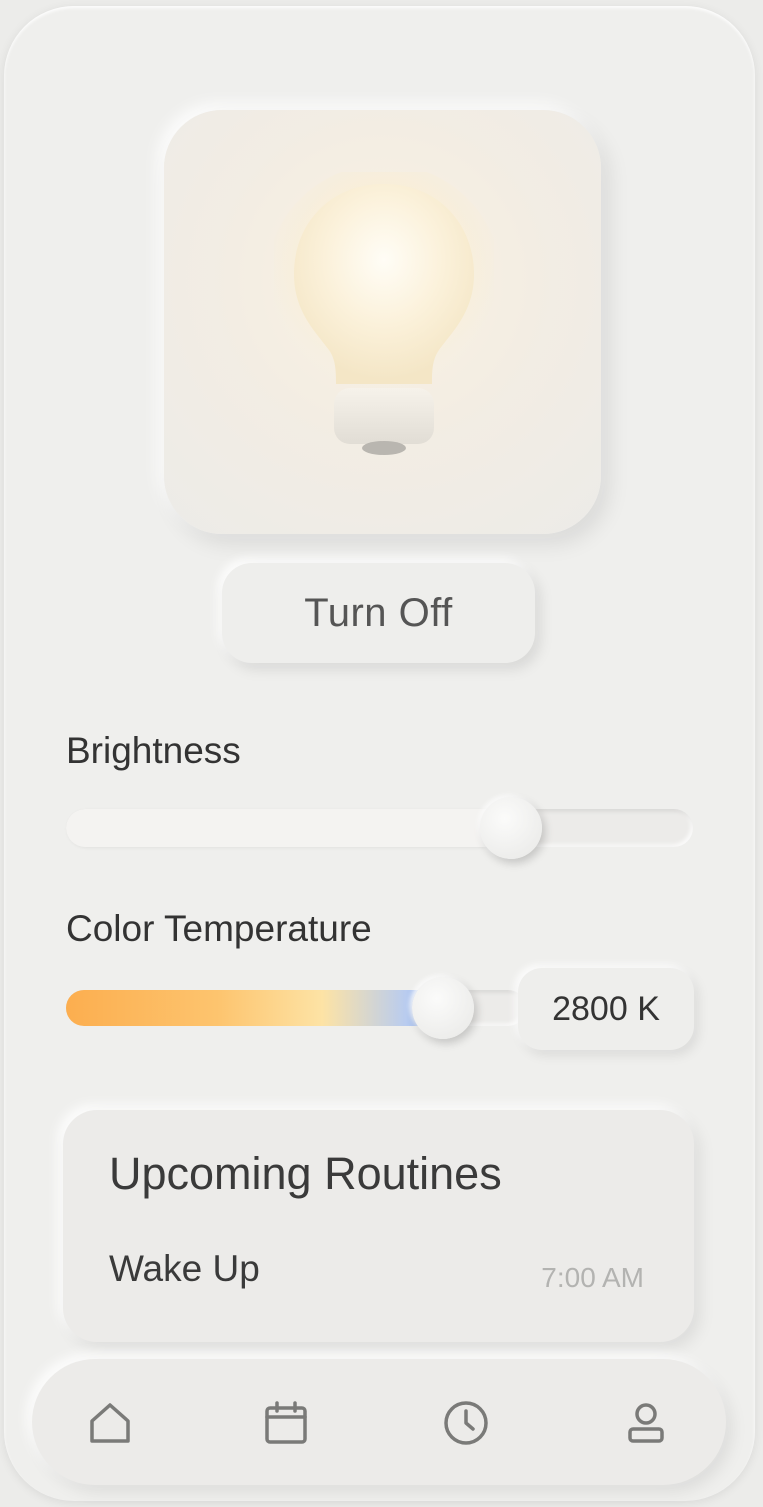  Describe the element at coordinates (384, 313) in the screenshot. I see `lightbulb-icon` at that location.